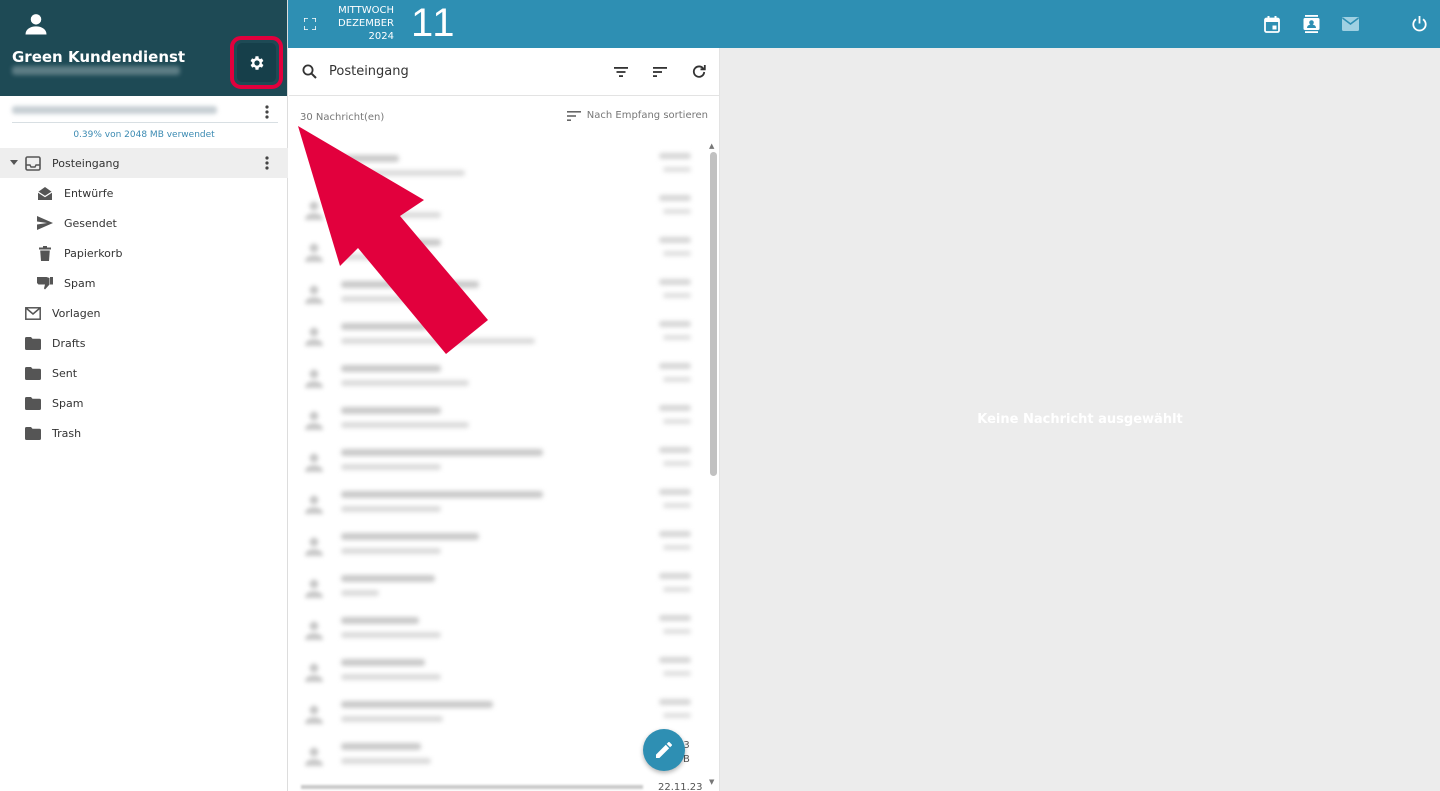 The width and height of the screenshot is (1440, 791). I want to click on user-avatar-icon, so click(36, 24).